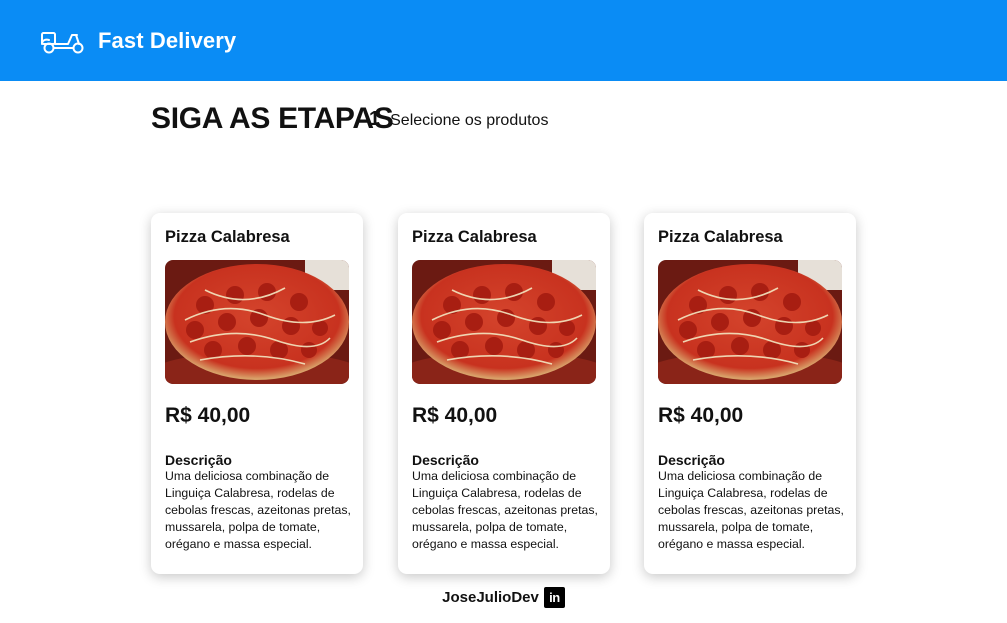 Image resolution: width=1007 pixels, height=623 pixels. I want to click on author-name: JoseJulioDev, so click(490, 597).